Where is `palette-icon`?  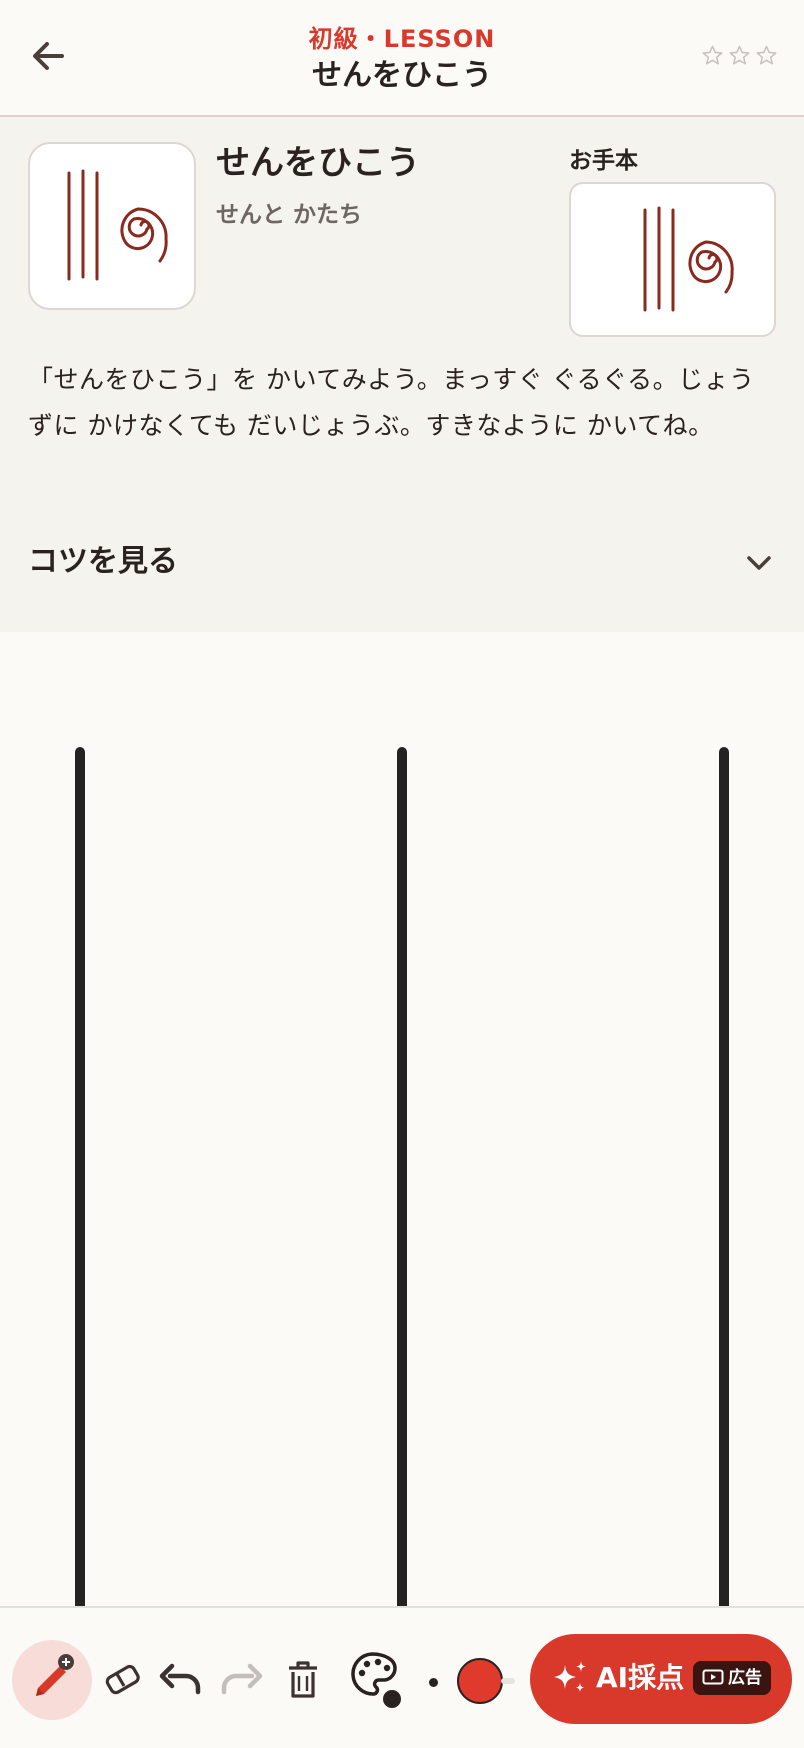
palette-icon is located at coordinates (376, 1680).